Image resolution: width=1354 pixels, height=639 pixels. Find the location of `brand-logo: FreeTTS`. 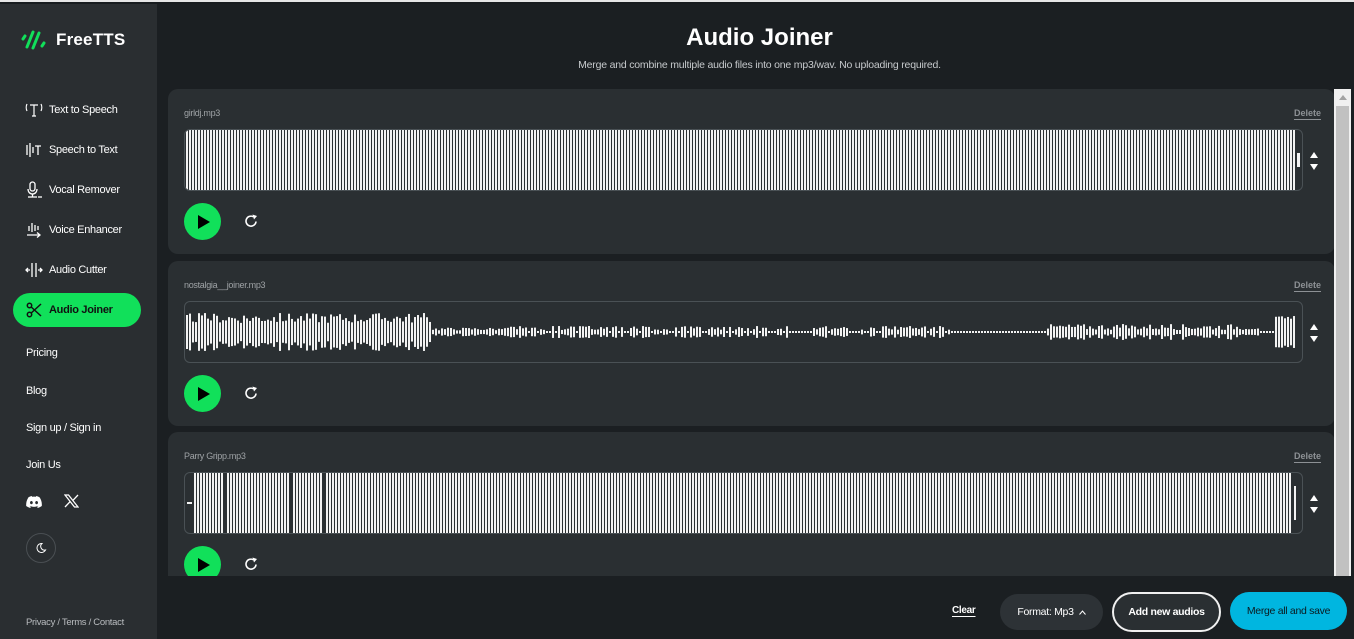

brand-logo: FreeTTS is located at coordinates (72, 40).